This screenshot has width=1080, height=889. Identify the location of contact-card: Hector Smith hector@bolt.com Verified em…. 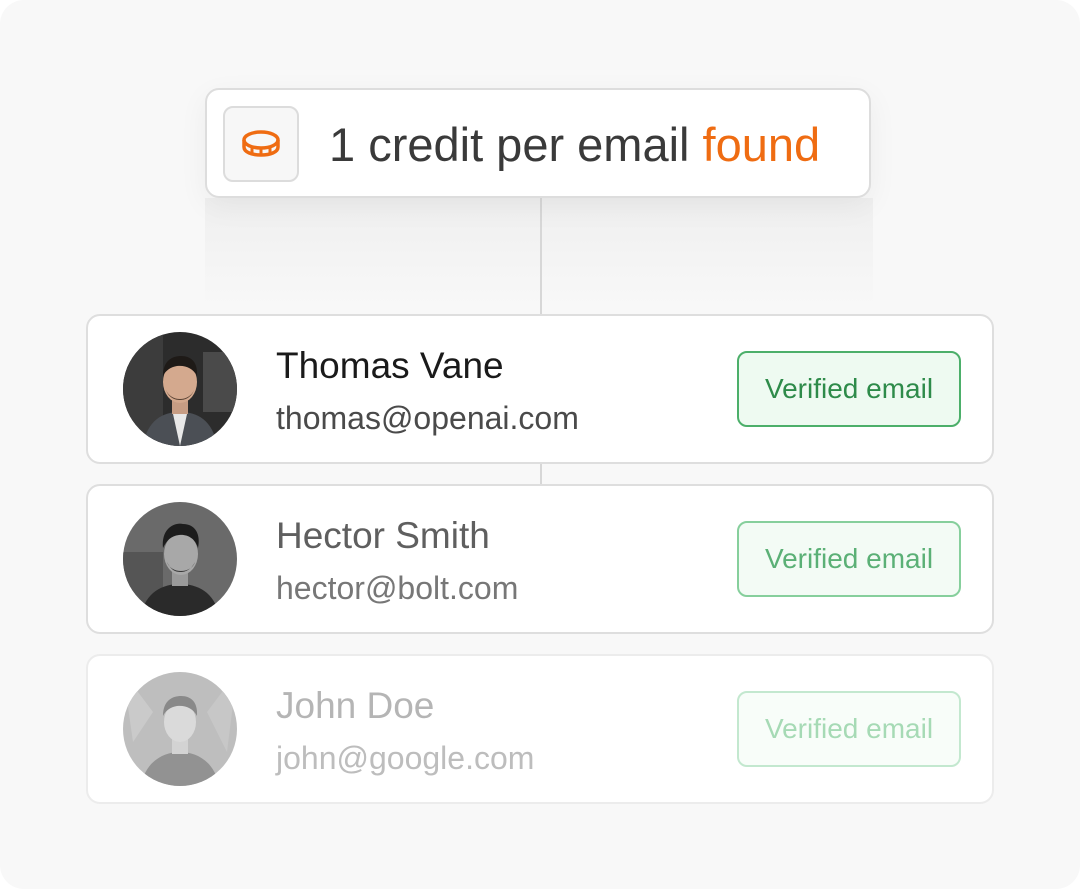
(540, 559).